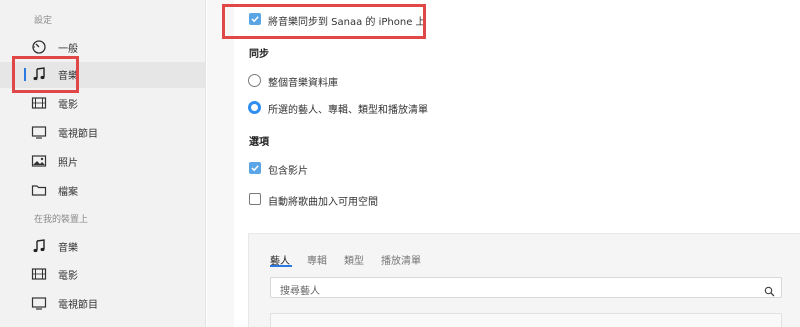 This screenshot has height=327, width=800. Describe the element at coordinates (61, 220) in the screenshot. I see `on-device-section-header: 在我的裝置上` at that location.